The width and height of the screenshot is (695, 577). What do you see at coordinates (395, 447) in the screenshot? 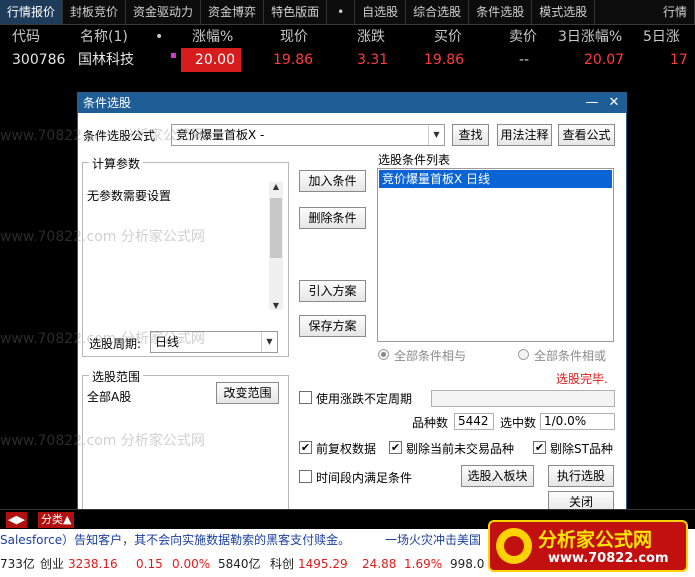
I see `exclude-untraded-checkbox: ✔` at bounding box center [395, 447].